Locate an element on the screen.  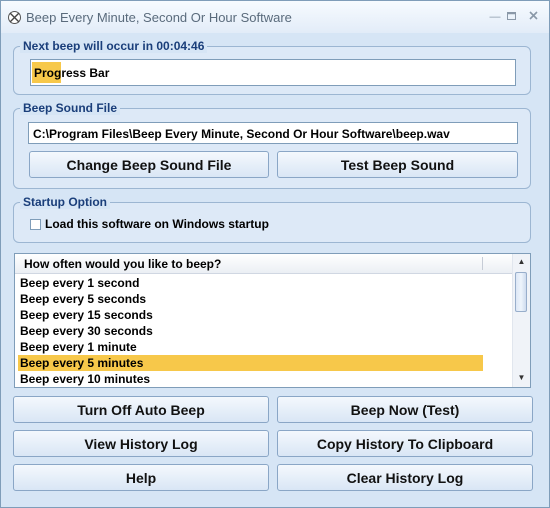
scroll-up-icon: ▲ is located at coordinates (521, 262).